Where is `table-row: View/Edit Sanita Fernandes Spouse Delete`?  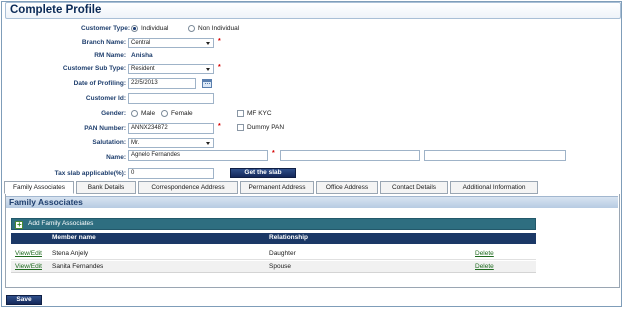
table-row: View/Edit Sanita Fernandes Spouse Delete is located at coordinates (273, 267).